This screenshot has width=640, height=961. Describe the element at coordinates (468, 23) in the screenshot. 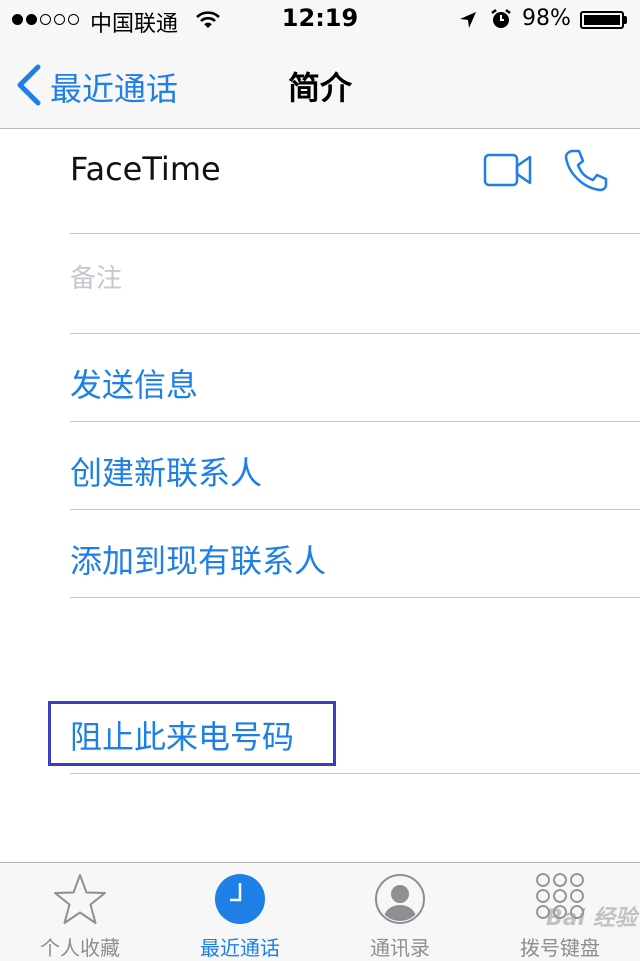

I see `location-arrow-icon` at that location.